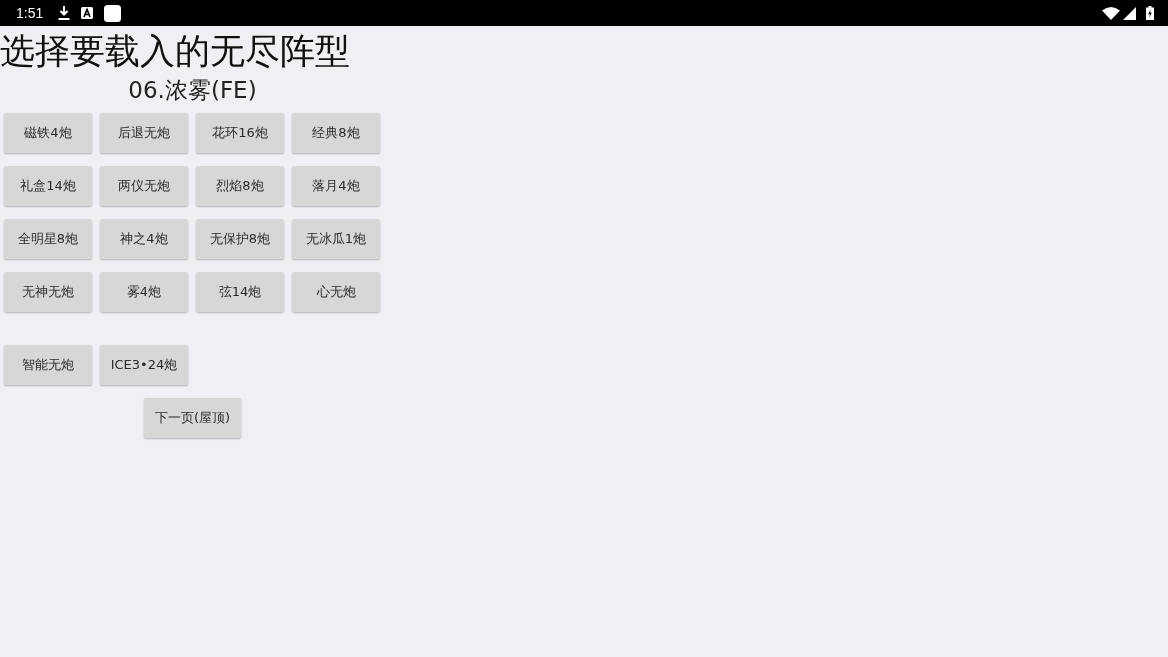  I want to click on formation-button: 神之4炮, so click(144, 239).